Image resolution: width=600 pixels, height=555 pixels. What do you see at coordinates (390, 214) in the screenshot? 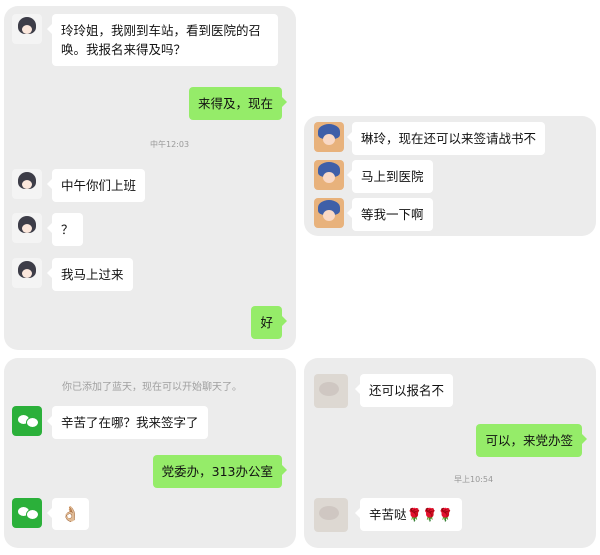
I see `message-bubble: 等我一下啊` at bounding box center [390, 214].